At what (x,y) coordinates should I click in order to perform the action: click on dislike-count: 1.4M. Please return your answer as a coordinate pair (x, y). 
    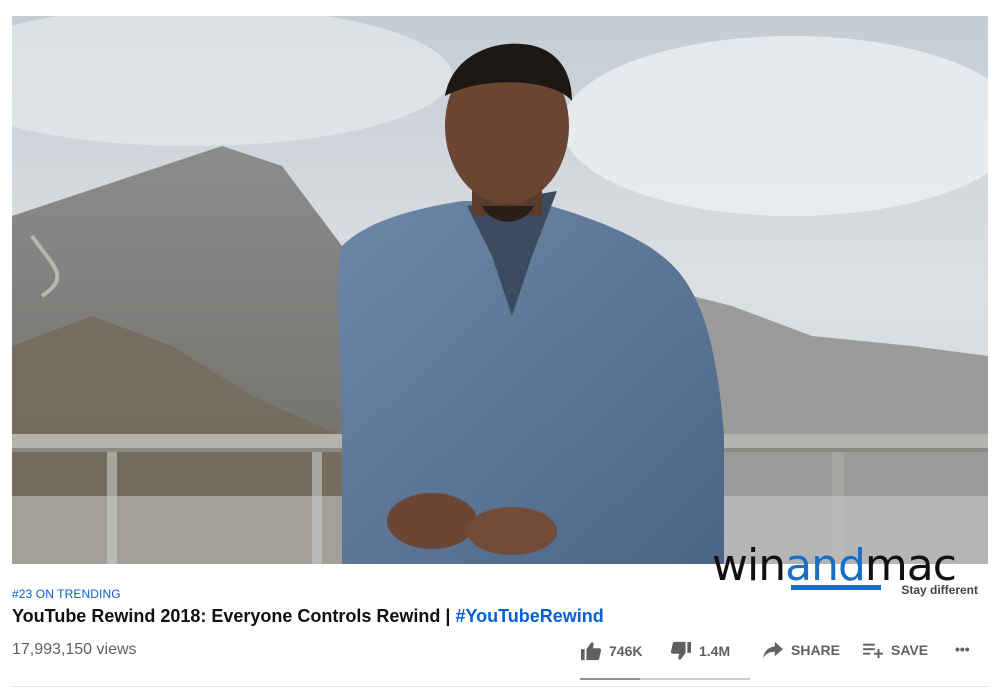
    Looking at the image, I should click on (715, 651).